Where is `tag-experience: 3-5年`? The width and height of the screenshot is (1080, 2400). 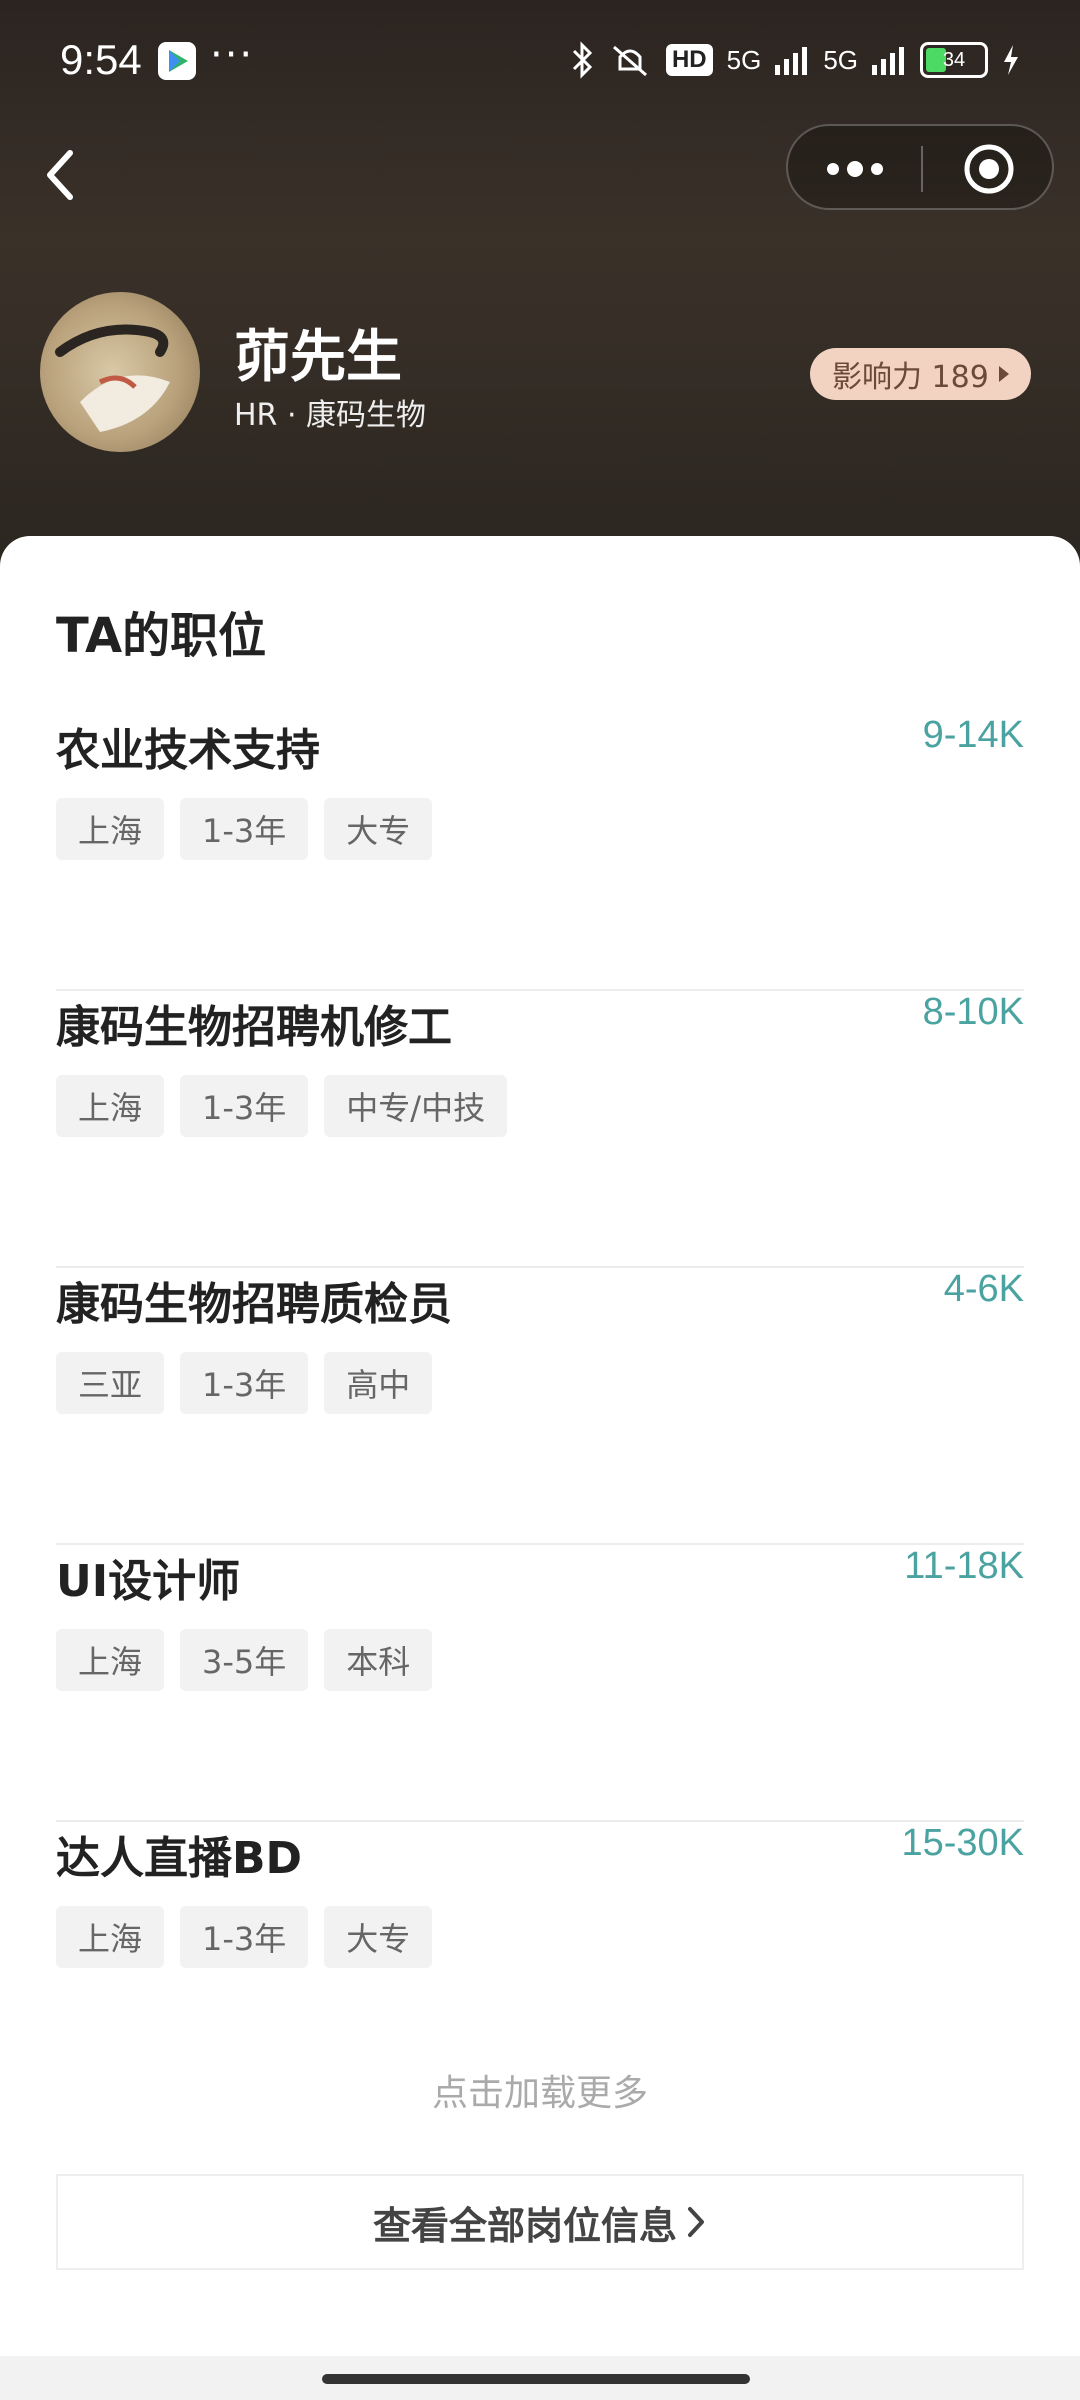 tag-experience: 3-5年 is located at coordinates (244, 1660).